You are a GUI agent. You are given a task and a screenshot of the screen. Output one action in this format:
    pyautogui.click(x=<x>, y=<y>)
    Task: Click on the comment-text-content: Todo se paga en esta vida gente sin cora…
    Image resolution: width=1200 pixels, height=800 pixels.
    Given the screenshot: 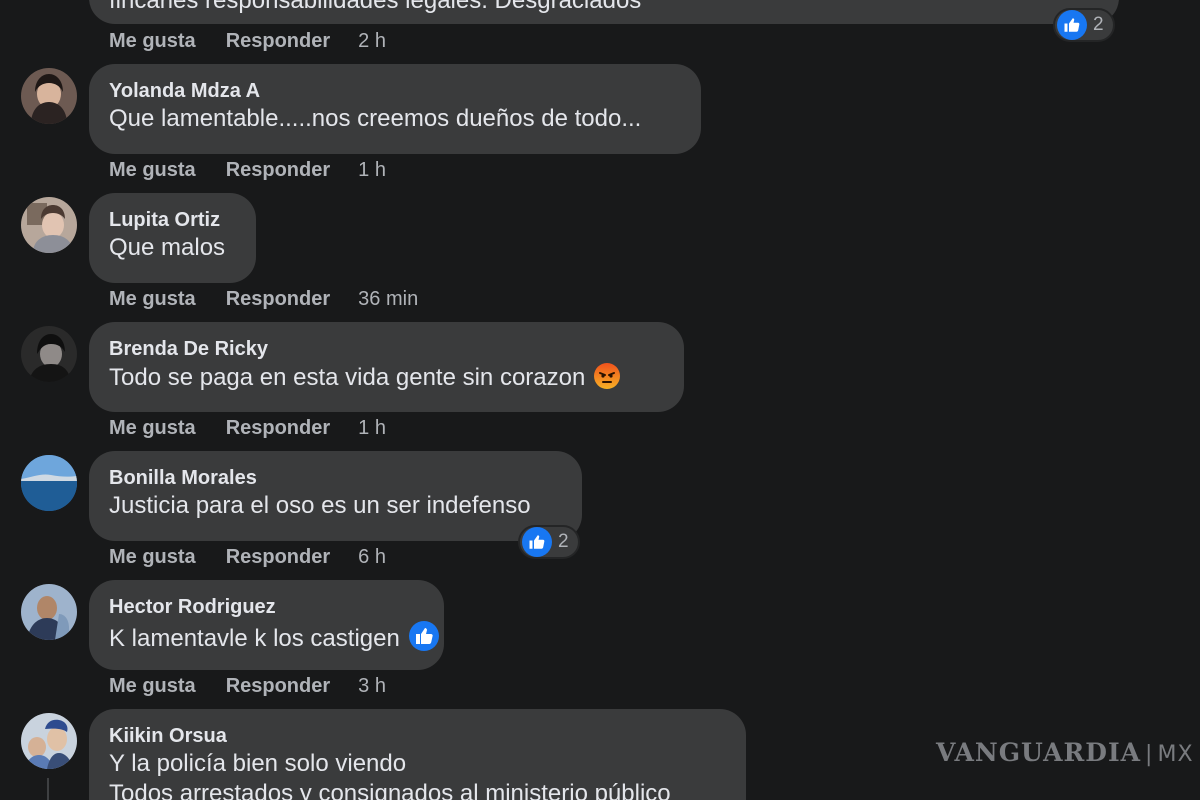 What is the action you would take?
    pyautogui.click(x=347, y=377)
    